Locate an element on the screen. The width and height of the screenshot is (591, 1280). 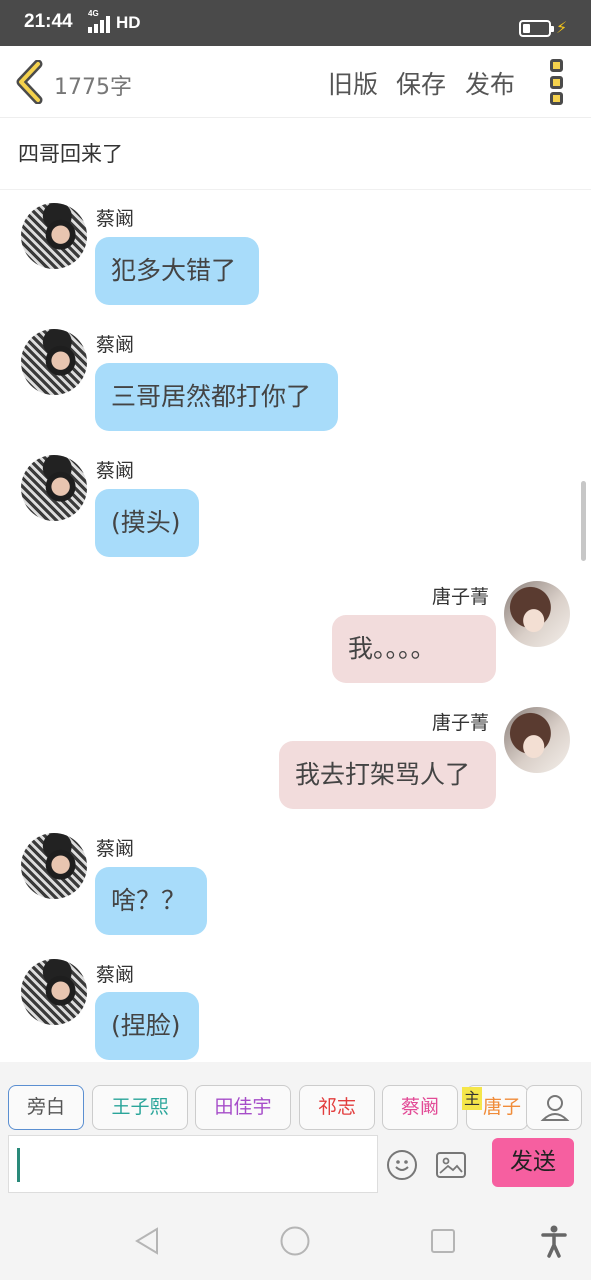
charging-icon: ⚡ is located at coordinates (562, 27).